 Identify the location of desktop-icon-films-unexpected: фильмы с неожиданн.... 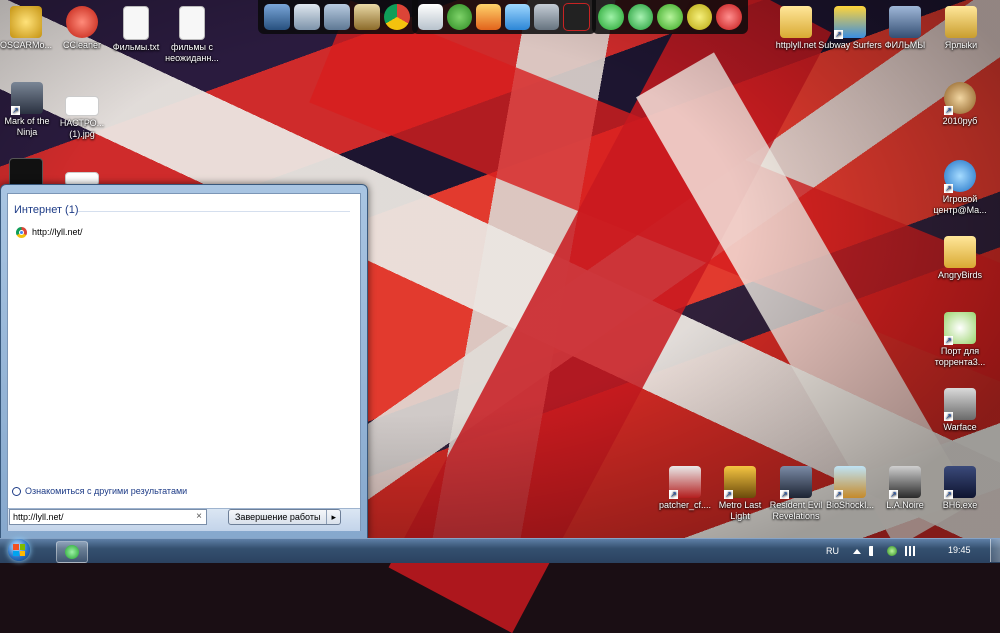
(192, 35).